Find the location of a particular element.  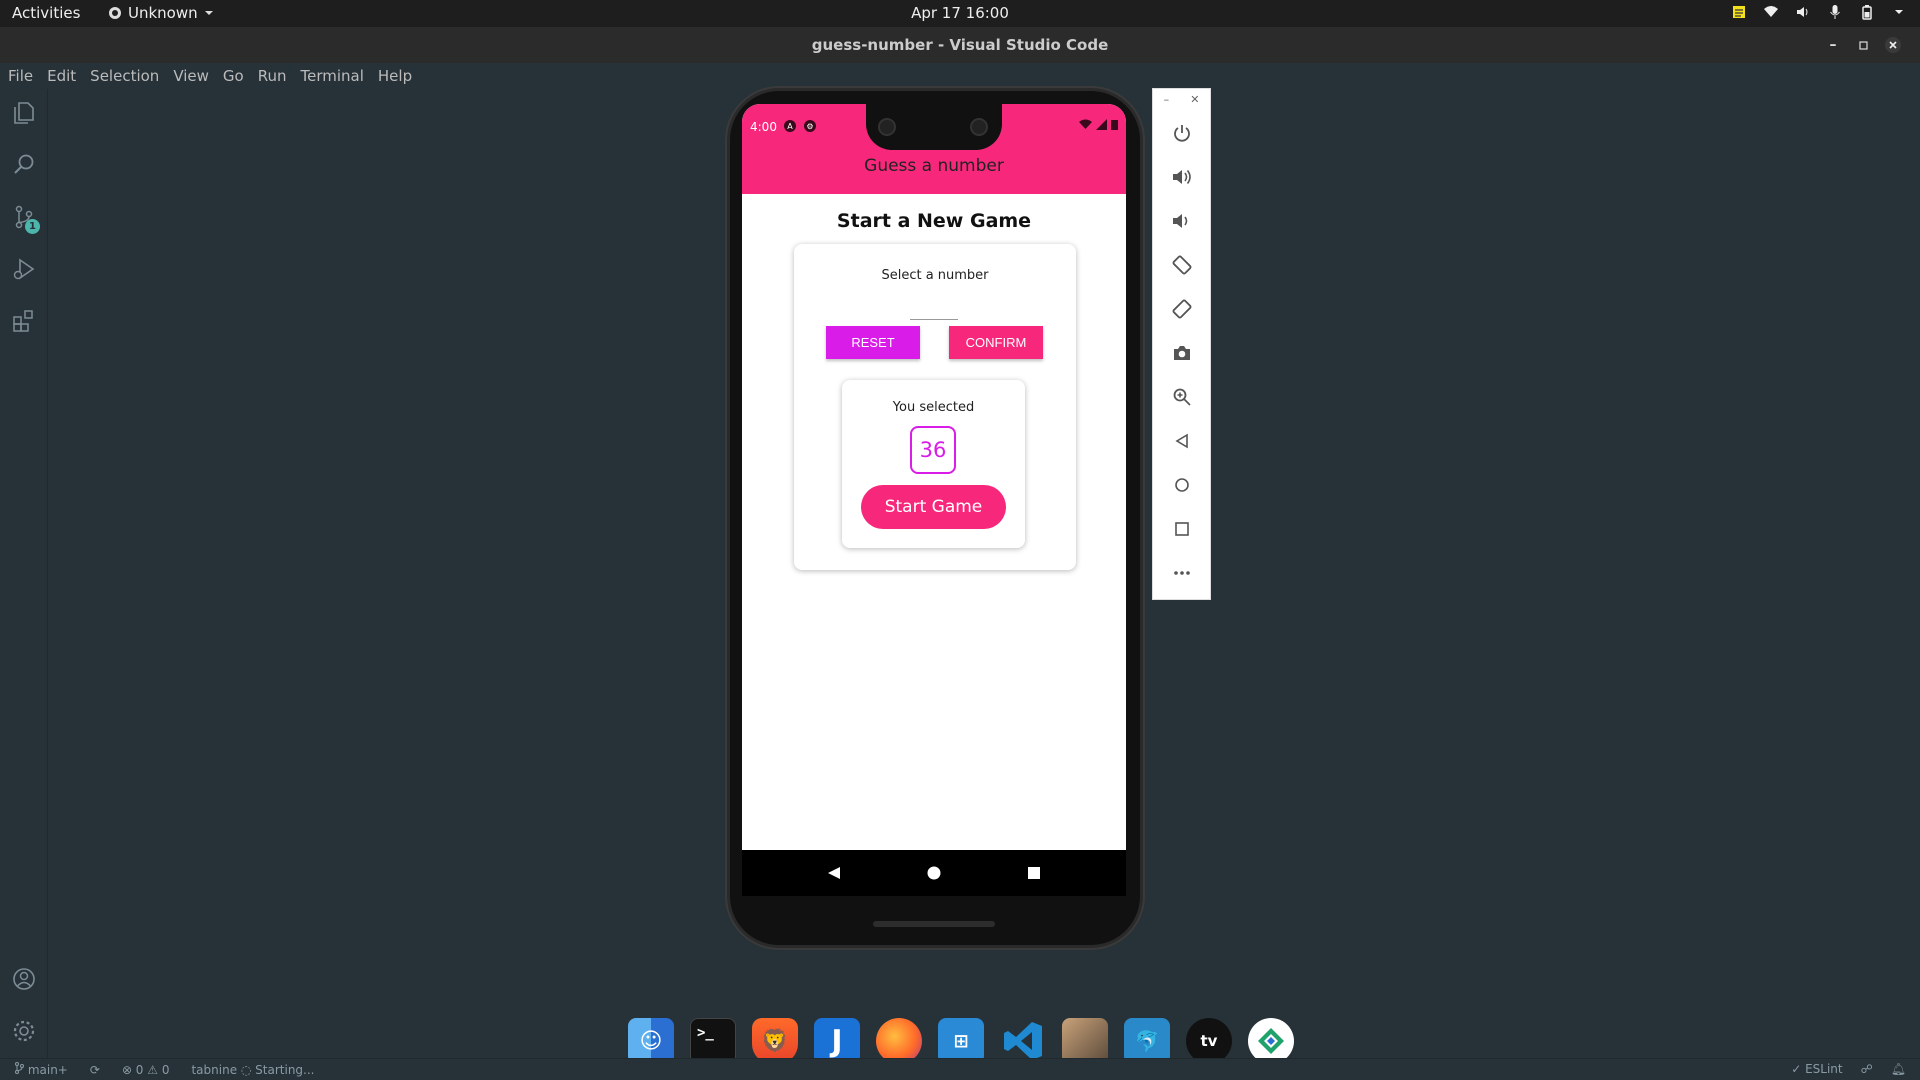

menu-edit: Edit is located at coordinates (61, 76).